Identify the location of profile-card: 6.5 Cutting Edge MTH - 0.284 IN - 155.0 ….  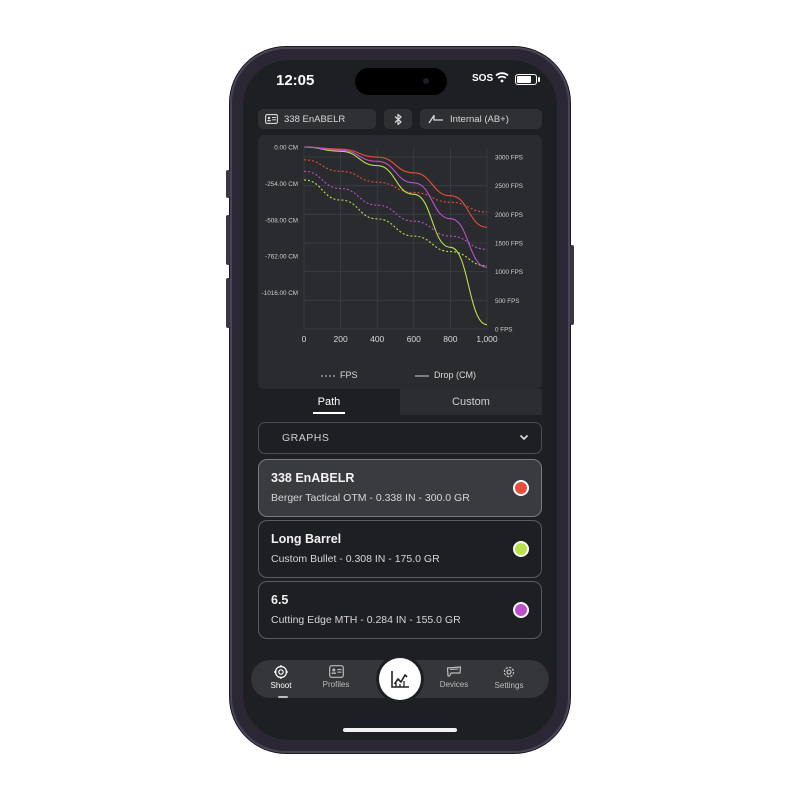
(400, 610).